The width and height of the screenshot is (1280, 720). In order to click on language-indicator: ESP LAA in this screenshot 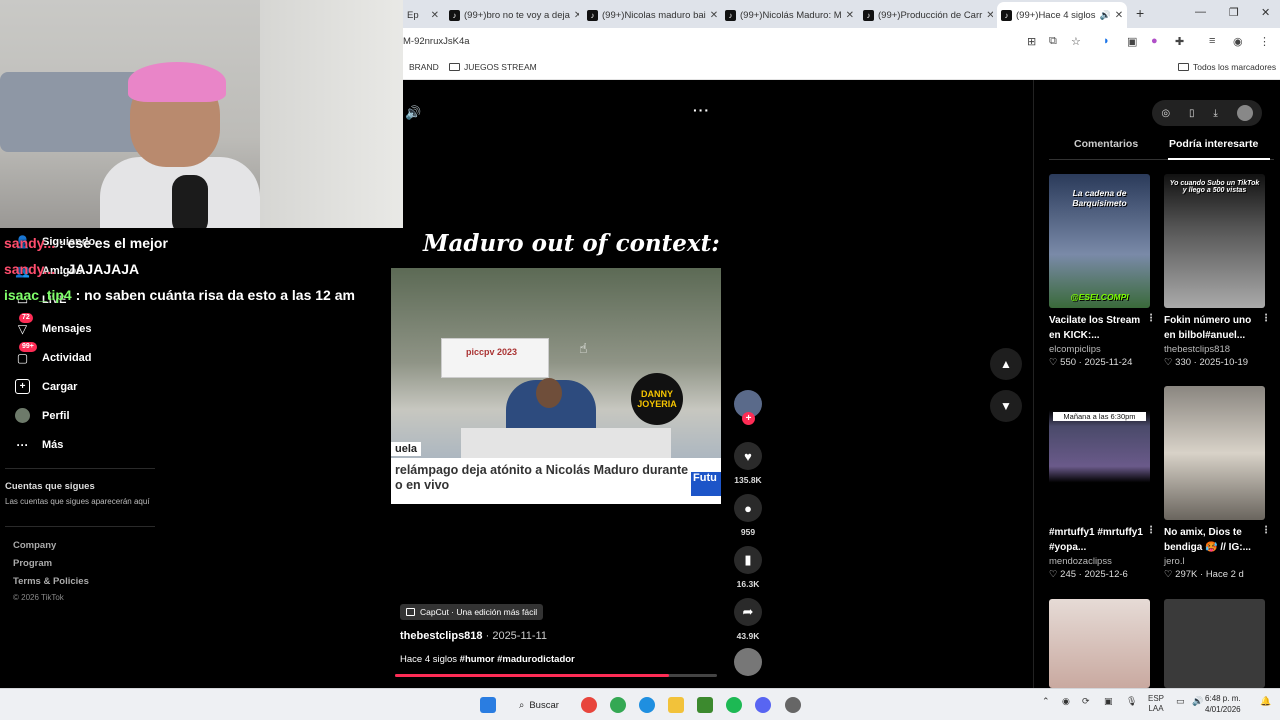, I will do `click(1156, 704)`.